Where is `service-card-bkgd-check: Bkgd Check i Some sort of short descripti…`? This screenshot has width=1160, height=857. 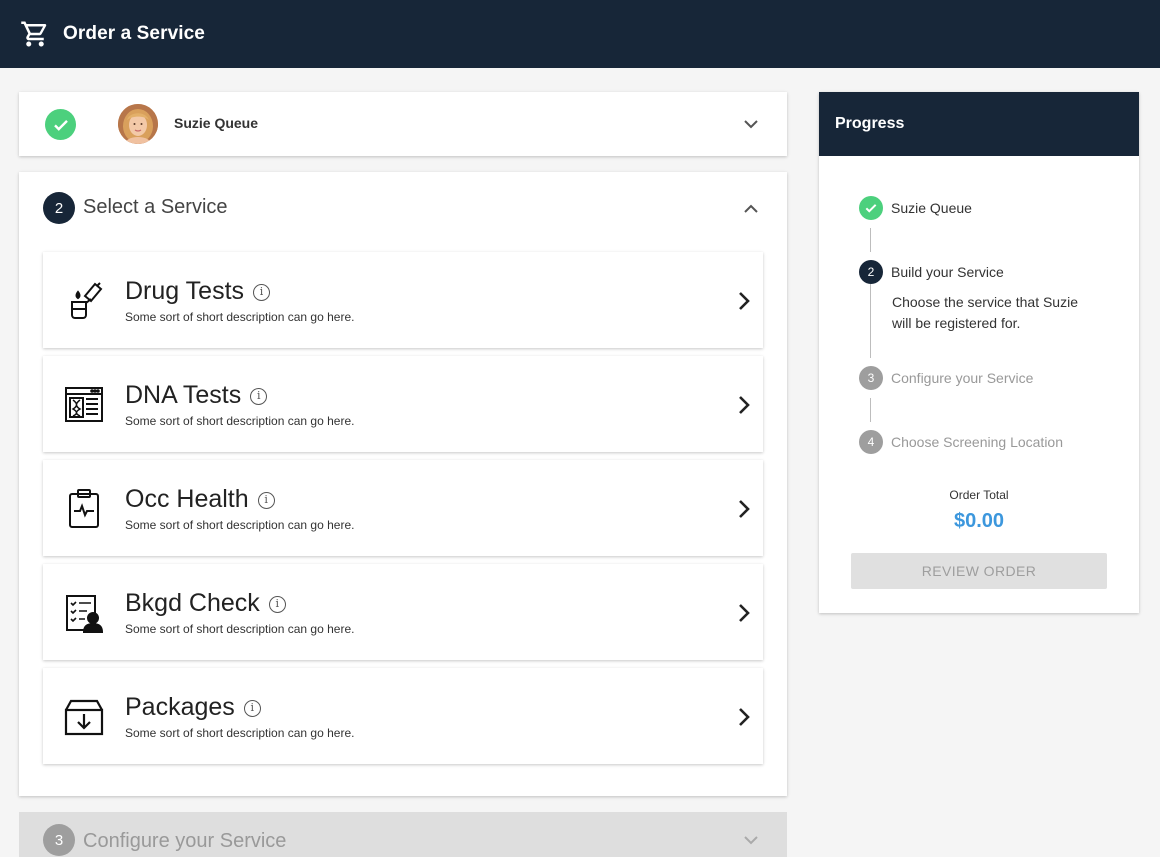
service-card-bkgd-check: Bkgd Check i Some sort of short descripti… is located at coordinates (403, 612).